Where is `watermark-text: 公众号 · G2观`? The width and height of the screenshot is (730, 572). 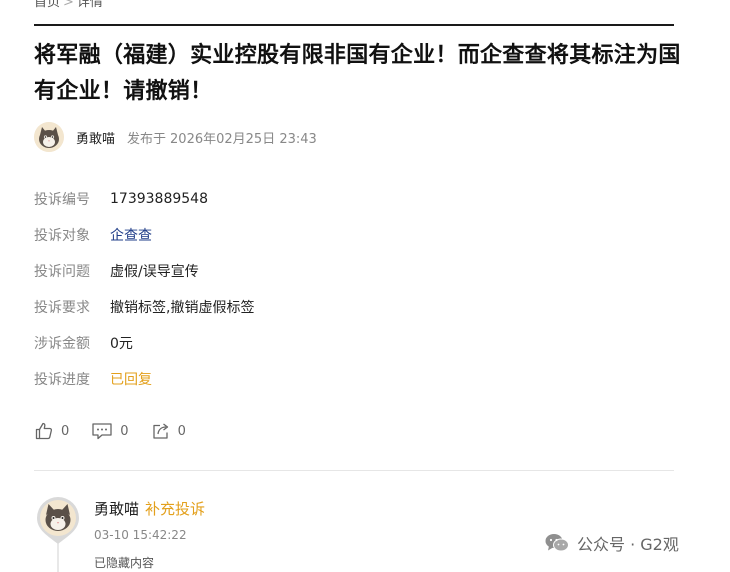 watermark-text: 公众号 · G2观 is located at coordinates (628, 544).